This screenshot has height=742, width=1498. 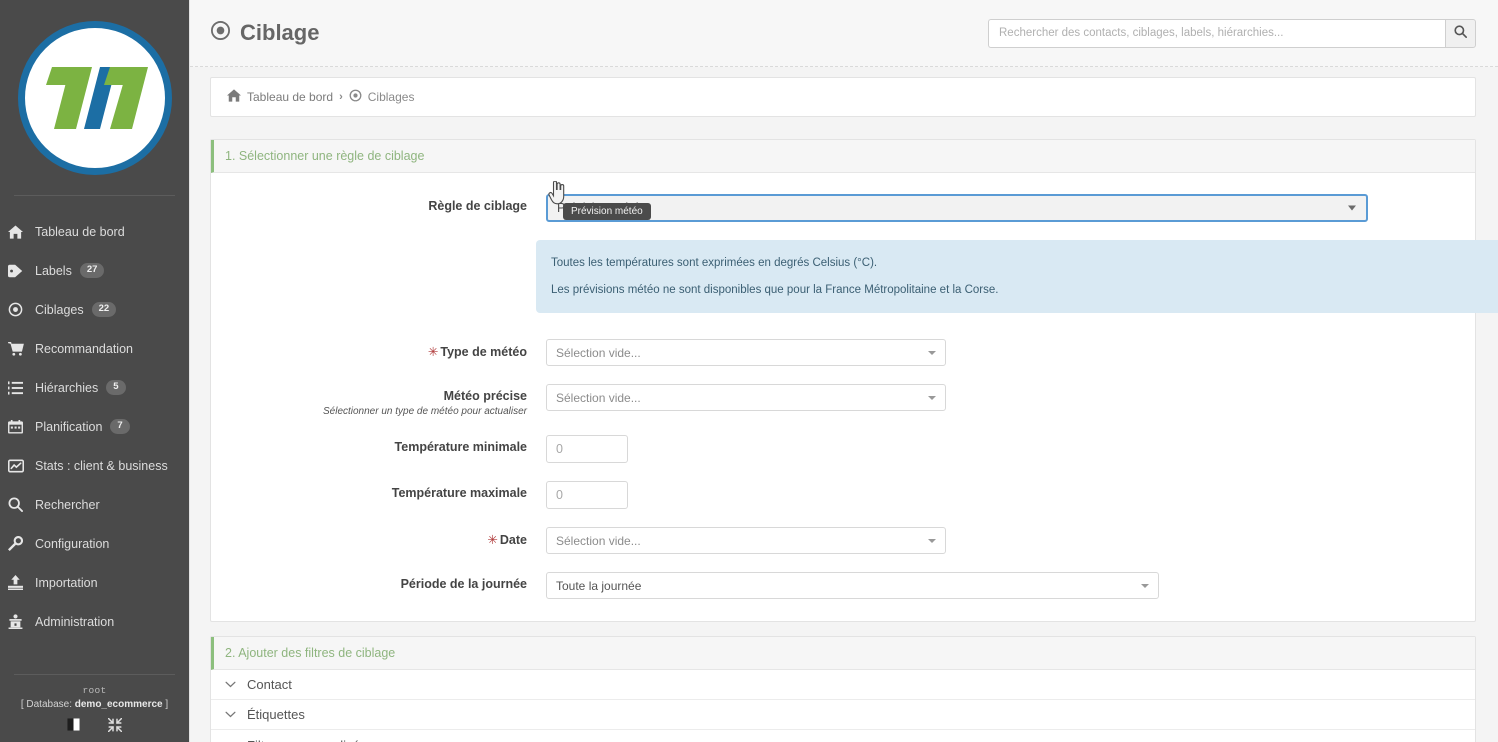 What do you see at coordinates (120, 426) in the screenshot?
I see `sidebar-item-badge: 7` at bounding box center [120, 426].